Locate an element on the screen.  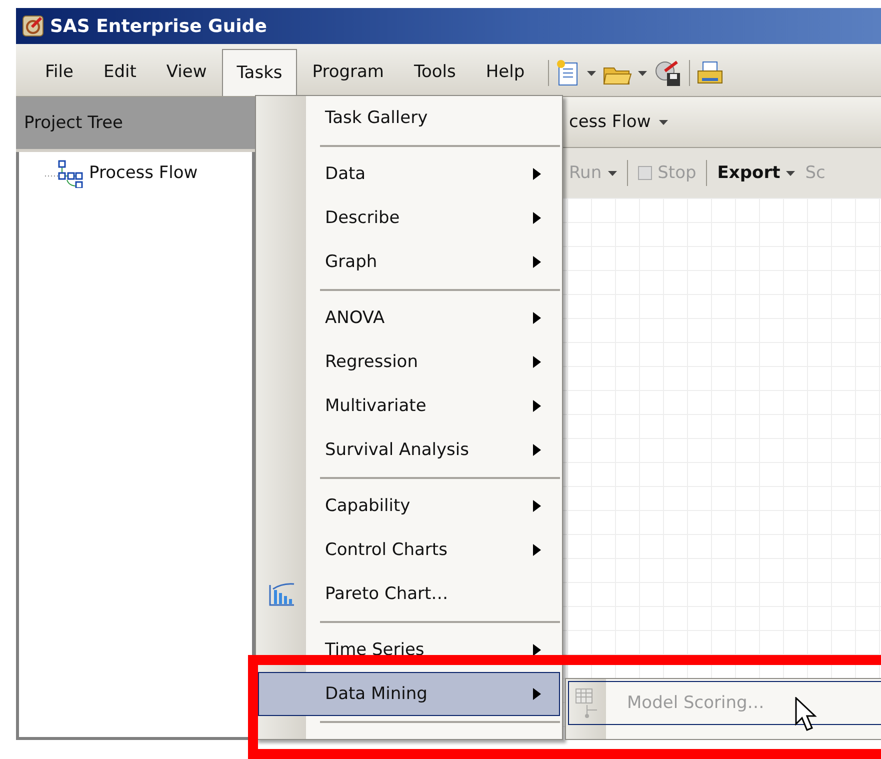
menu-entry: ANOVA is located at coordinates (409, 318).